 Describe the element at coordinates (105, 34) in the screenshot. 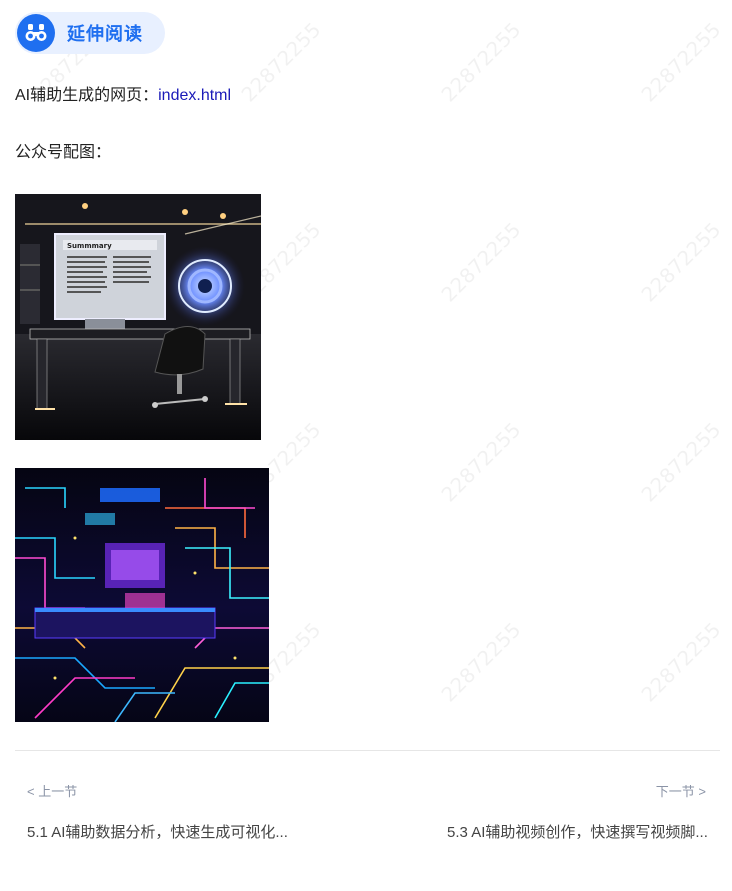

I see `badge-label: 延伸阅读` at that location.